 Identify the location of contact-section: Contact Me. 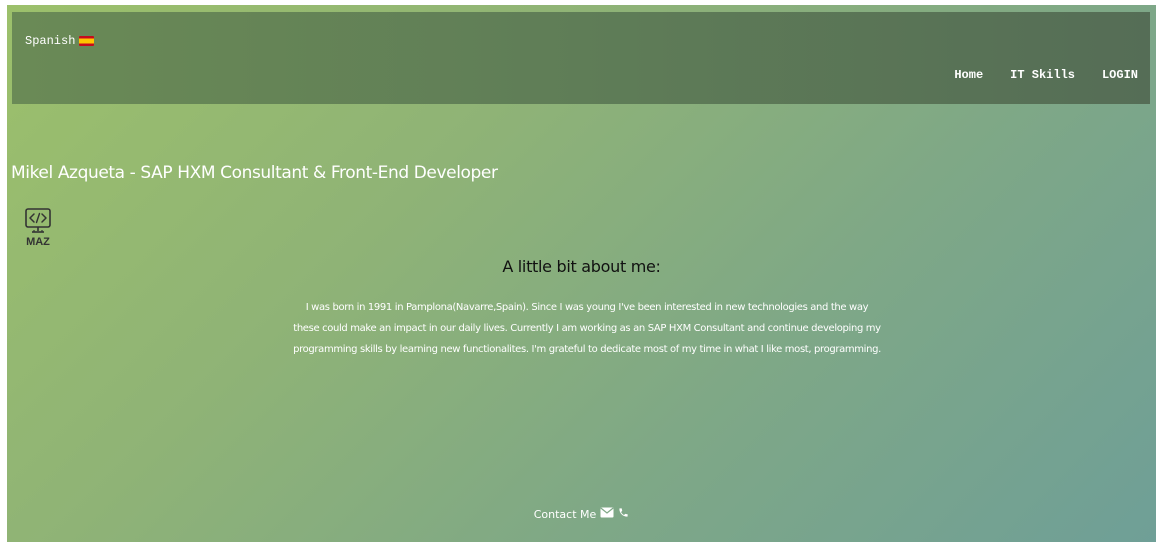
(581, 514).